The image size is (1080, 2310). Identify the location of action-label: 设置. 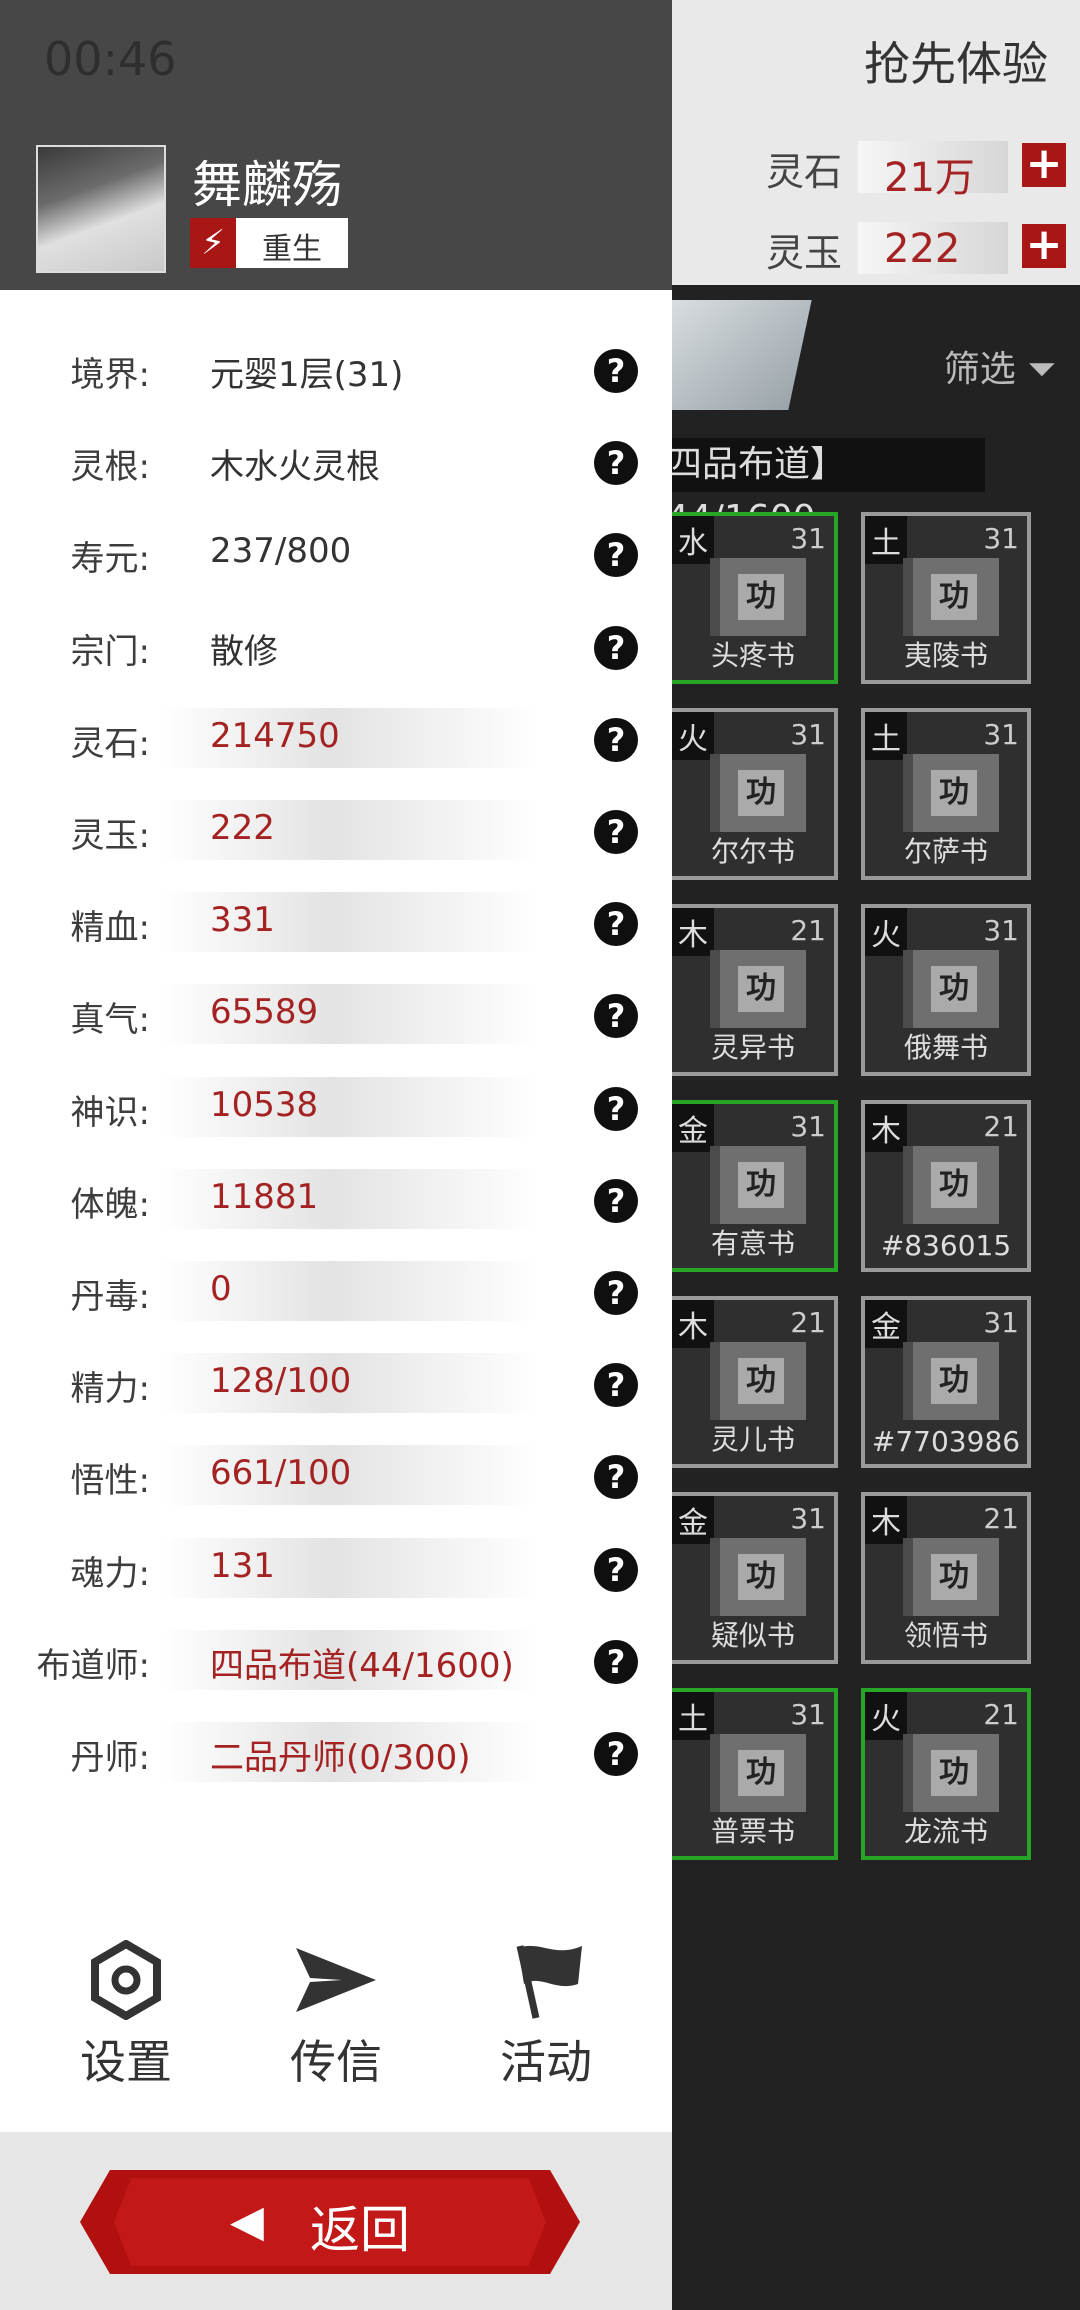
(126, 2062).